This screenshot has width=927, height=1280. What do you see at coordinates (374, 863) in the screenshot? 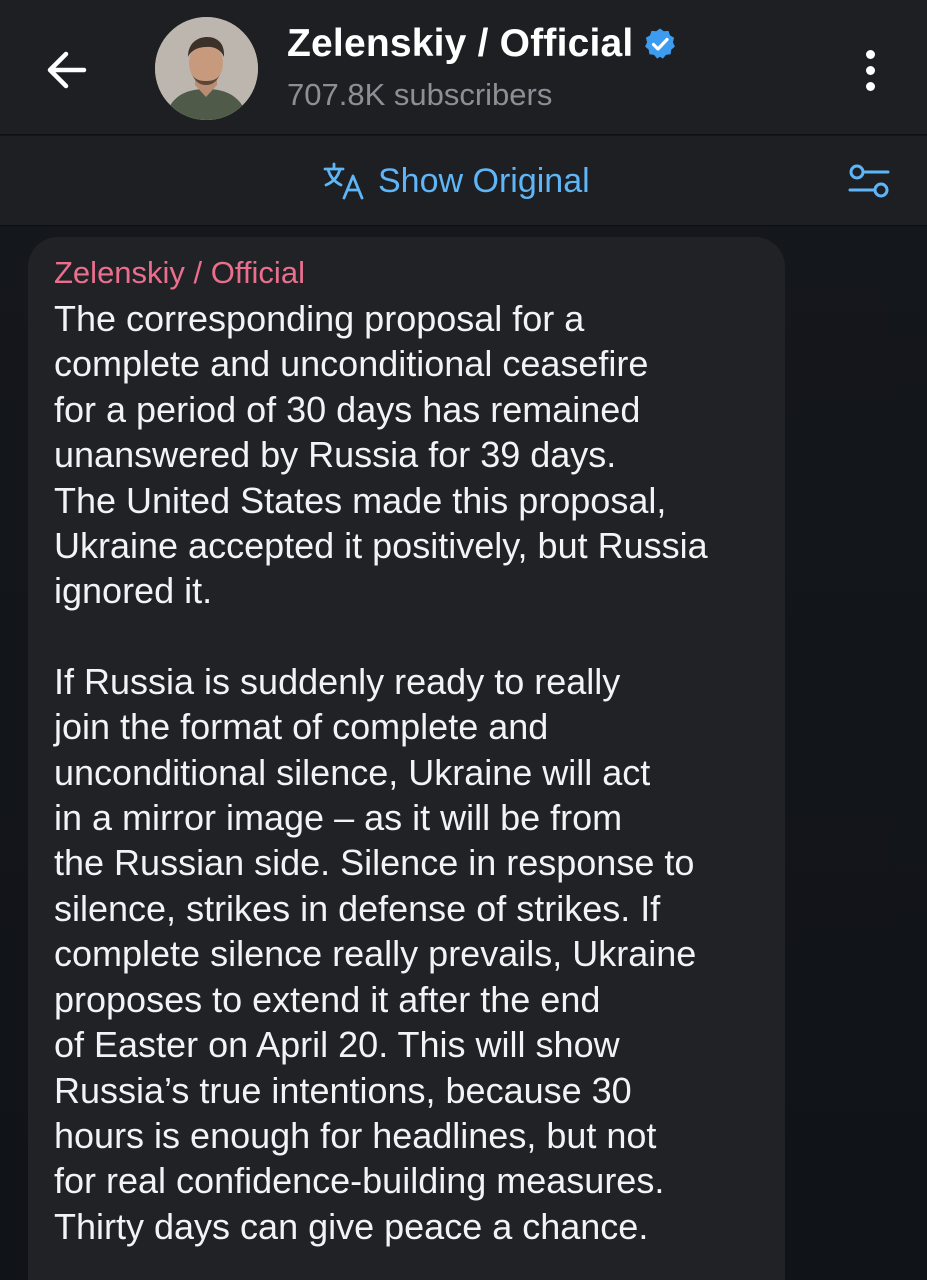
I see `message-line: the Russian side. Silence in response to` at bounding box center [374, 863].